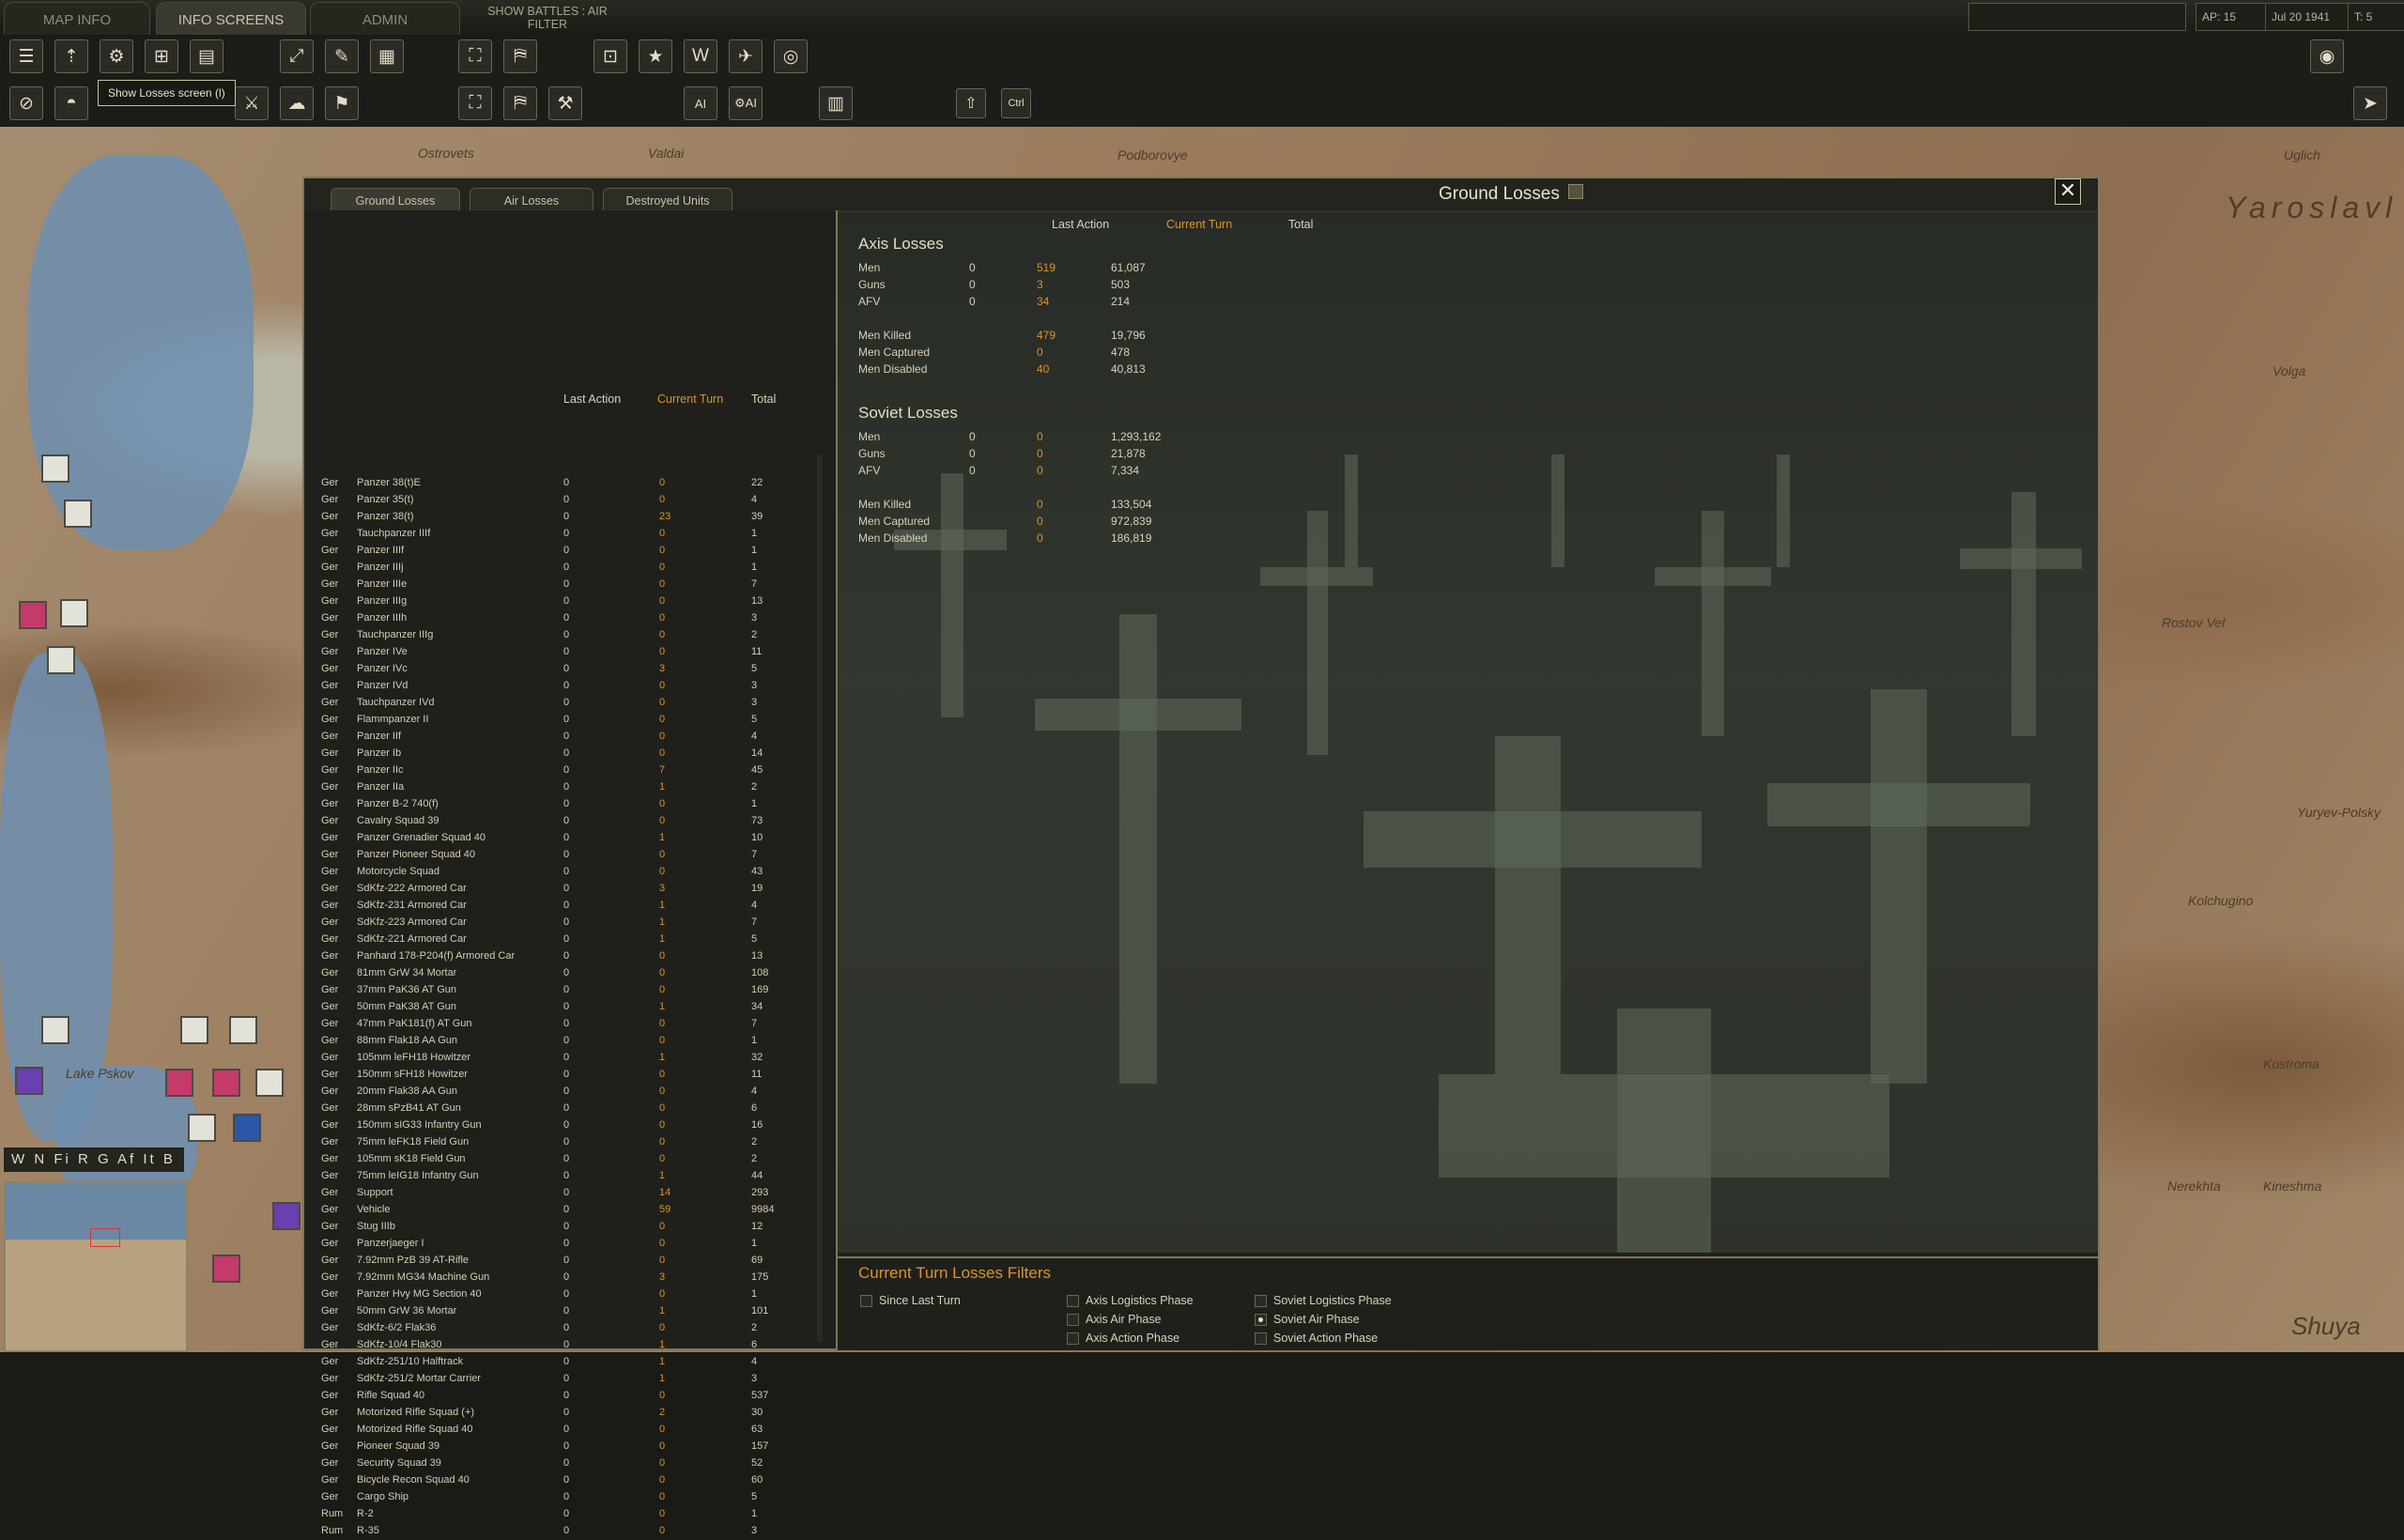 This screenshot has height=1540, width=2404. I want to click on table-row: Ger Bicycle Recon Squad 40 0 0 60, so click(570, 1480).